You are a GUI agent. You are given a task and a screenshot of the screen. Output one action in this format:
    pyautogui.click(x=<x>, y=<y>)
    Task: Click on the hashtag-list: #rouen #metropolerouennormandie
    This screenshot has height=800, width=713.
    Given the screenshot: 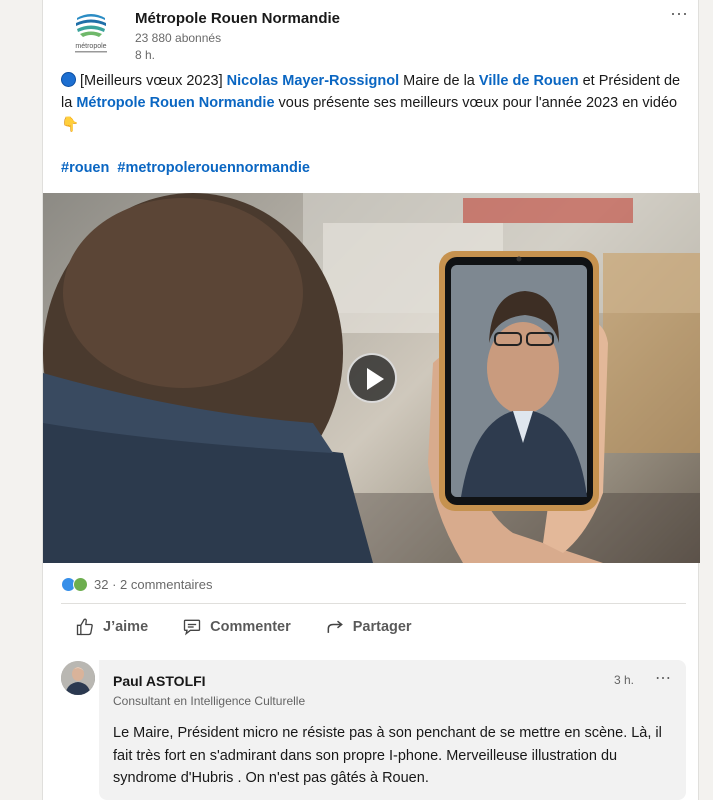 What is the action you would take?
    pyautogui.click(x=187, y=168)
    